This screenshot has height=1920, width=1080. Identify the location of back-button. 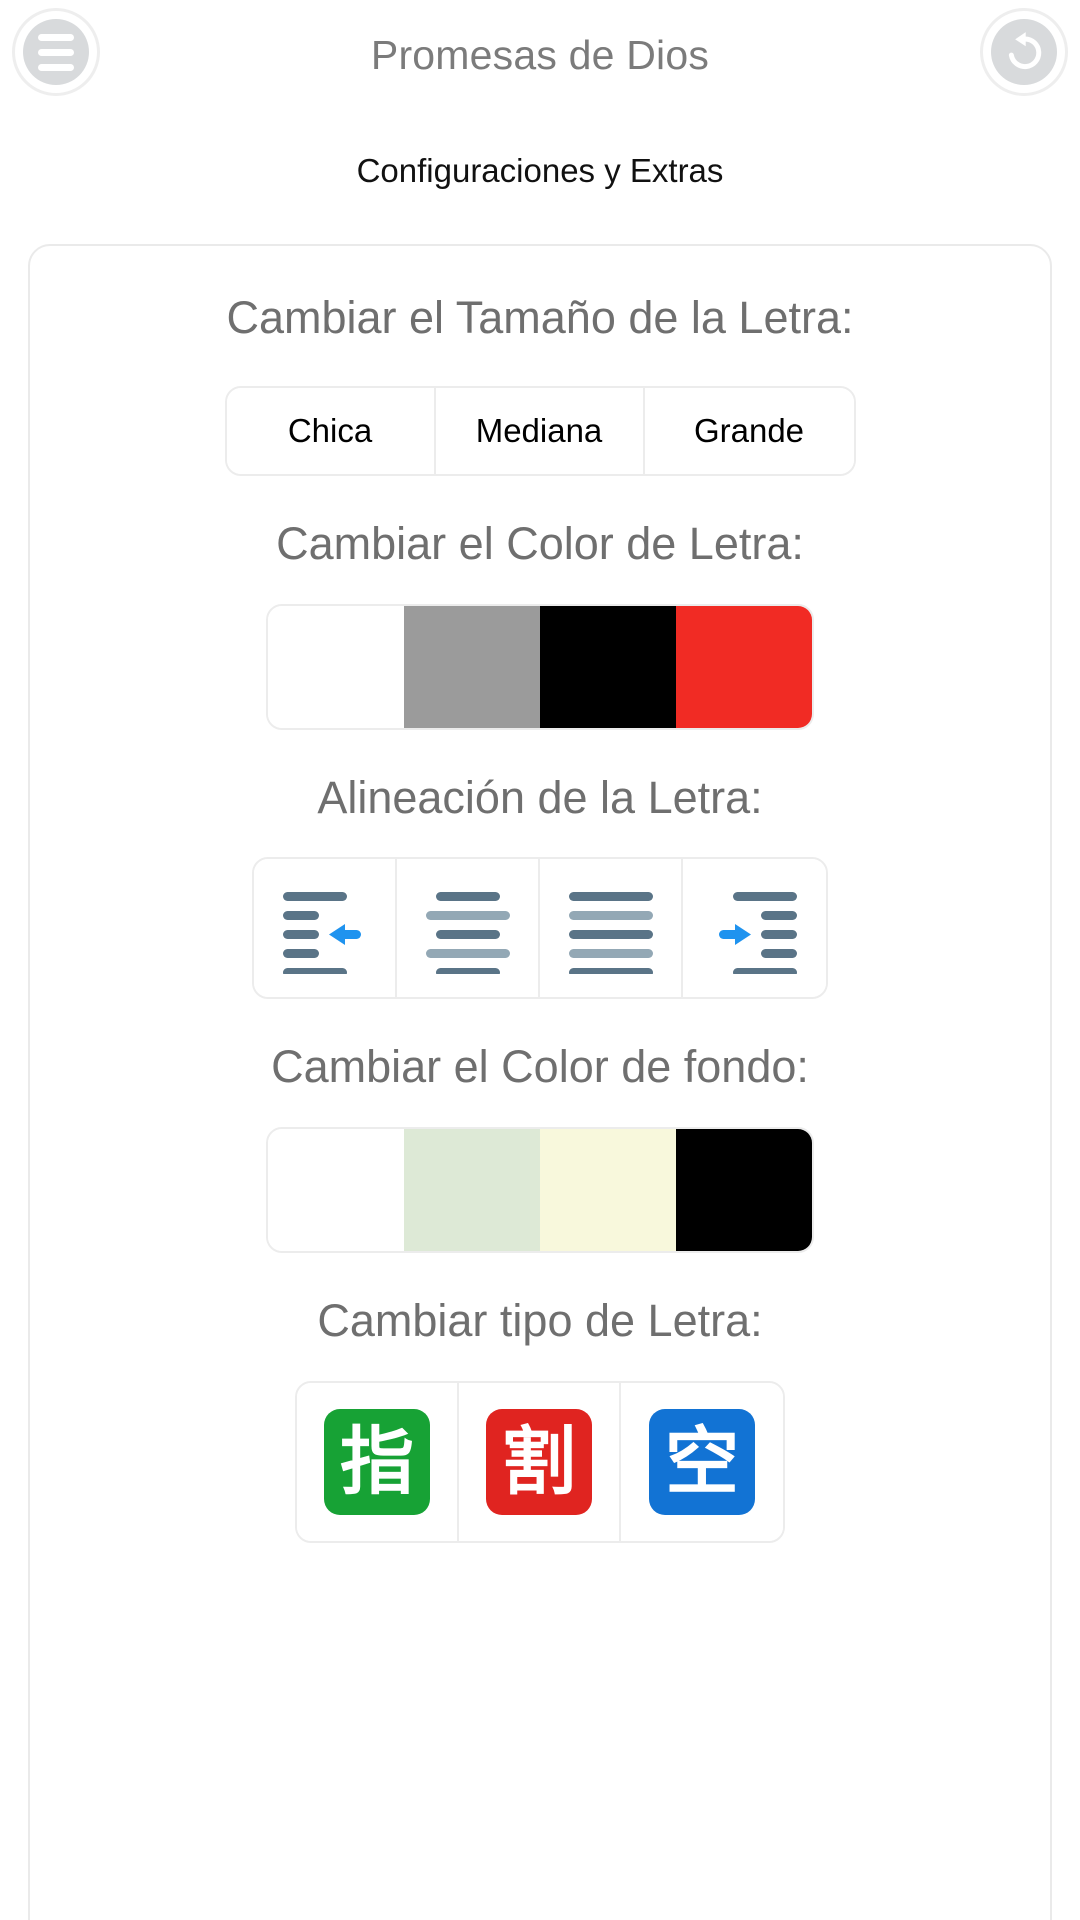
(1024, 52).